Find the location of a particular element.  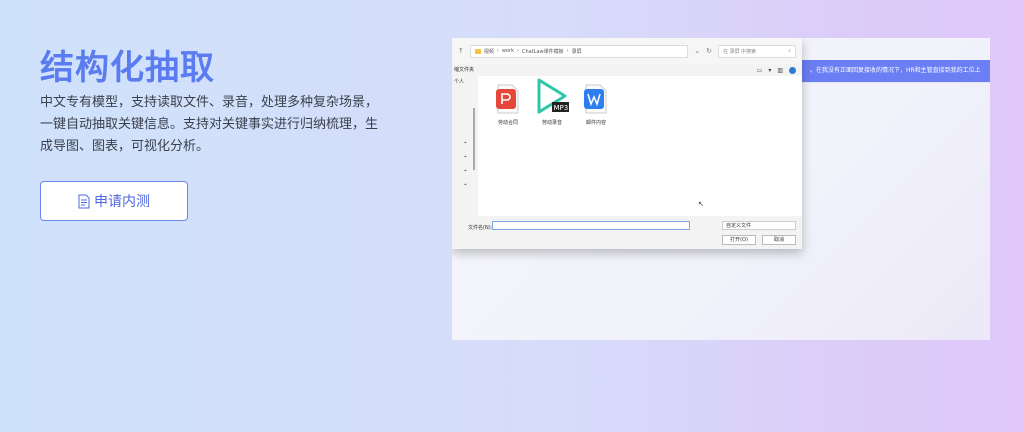

folder-icon is located at coordinates (477, 51).